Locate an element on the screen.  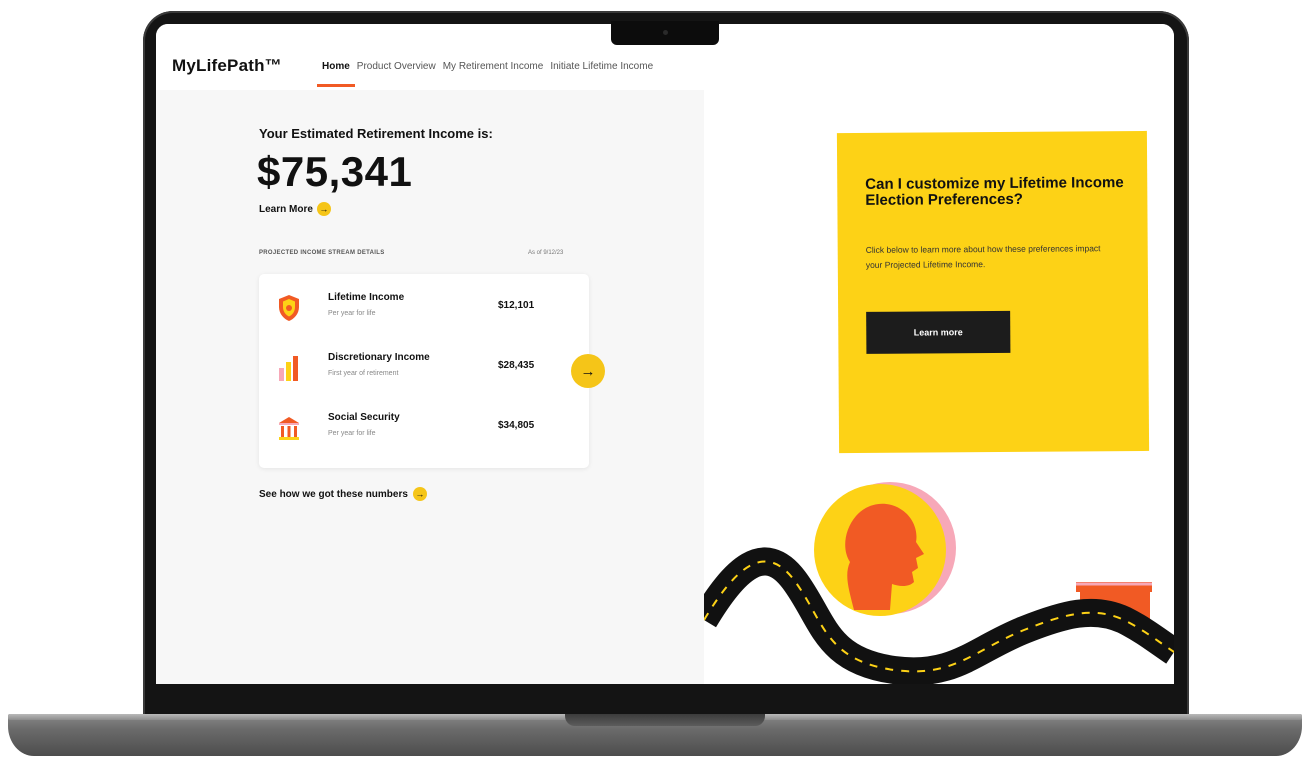
see-how-label: See how we got these numbers is located at coordinates (333, 494).